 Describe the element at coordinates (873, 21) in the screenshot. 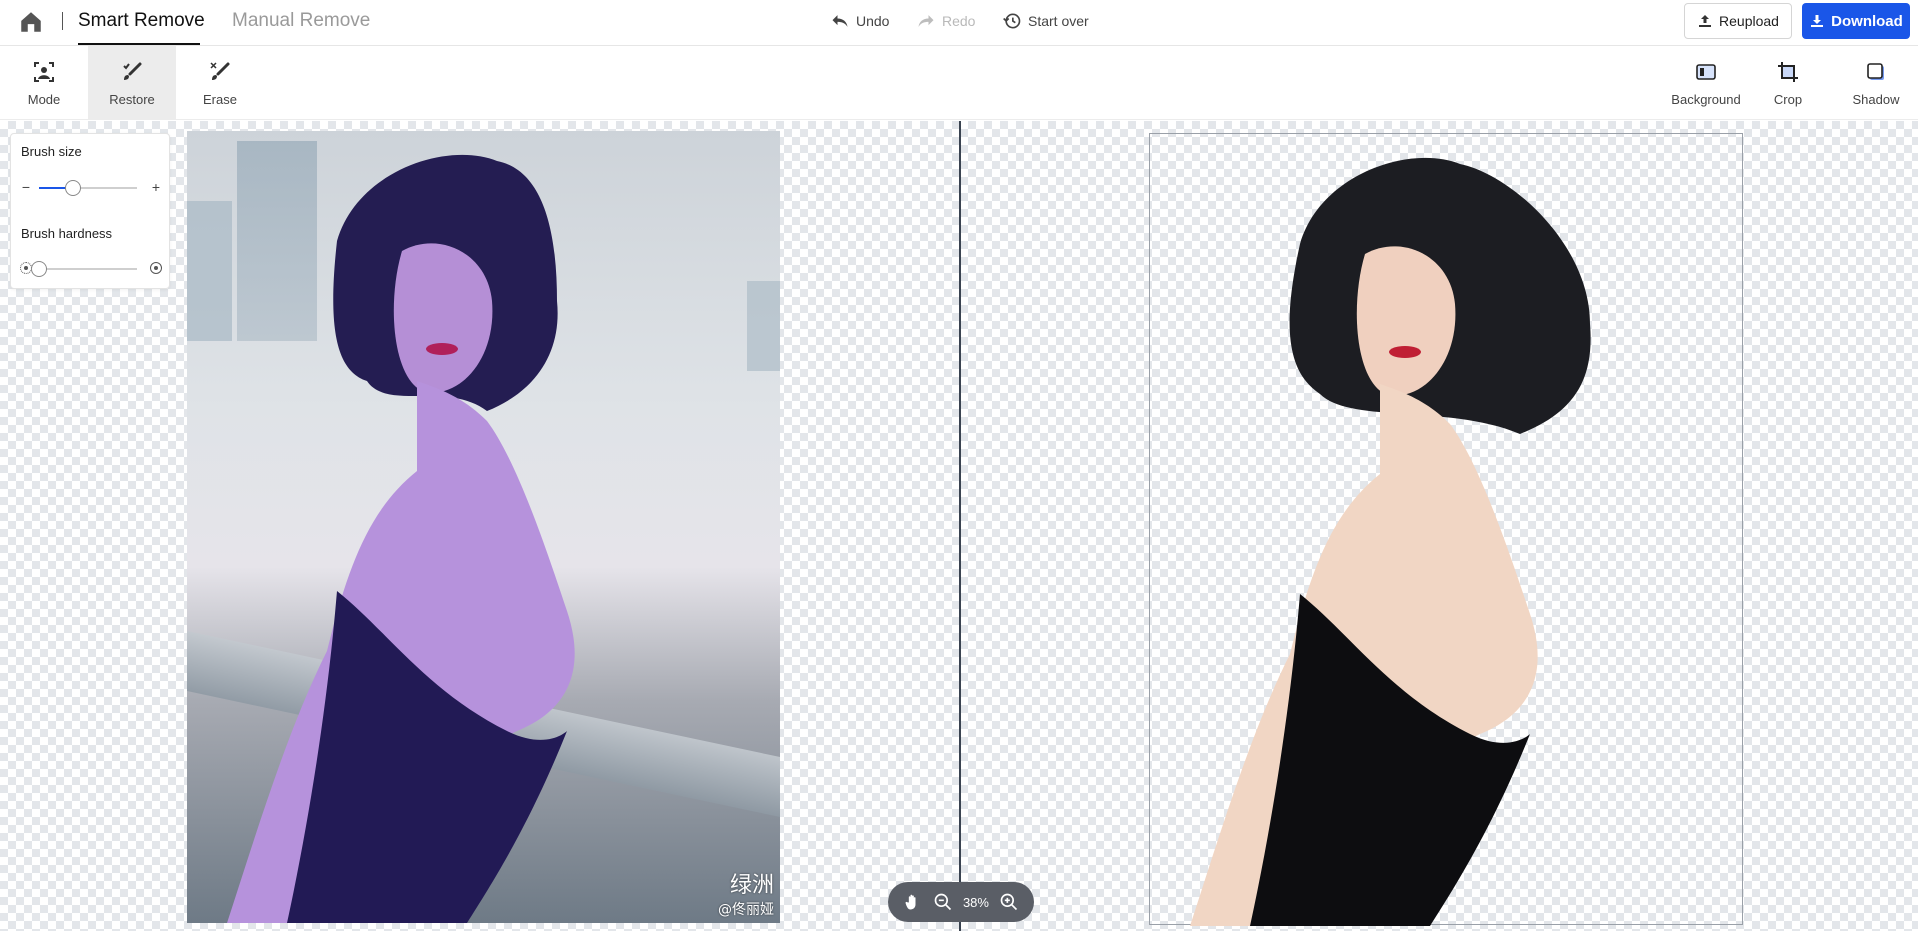

I see `undo-label: Undo` at that location.